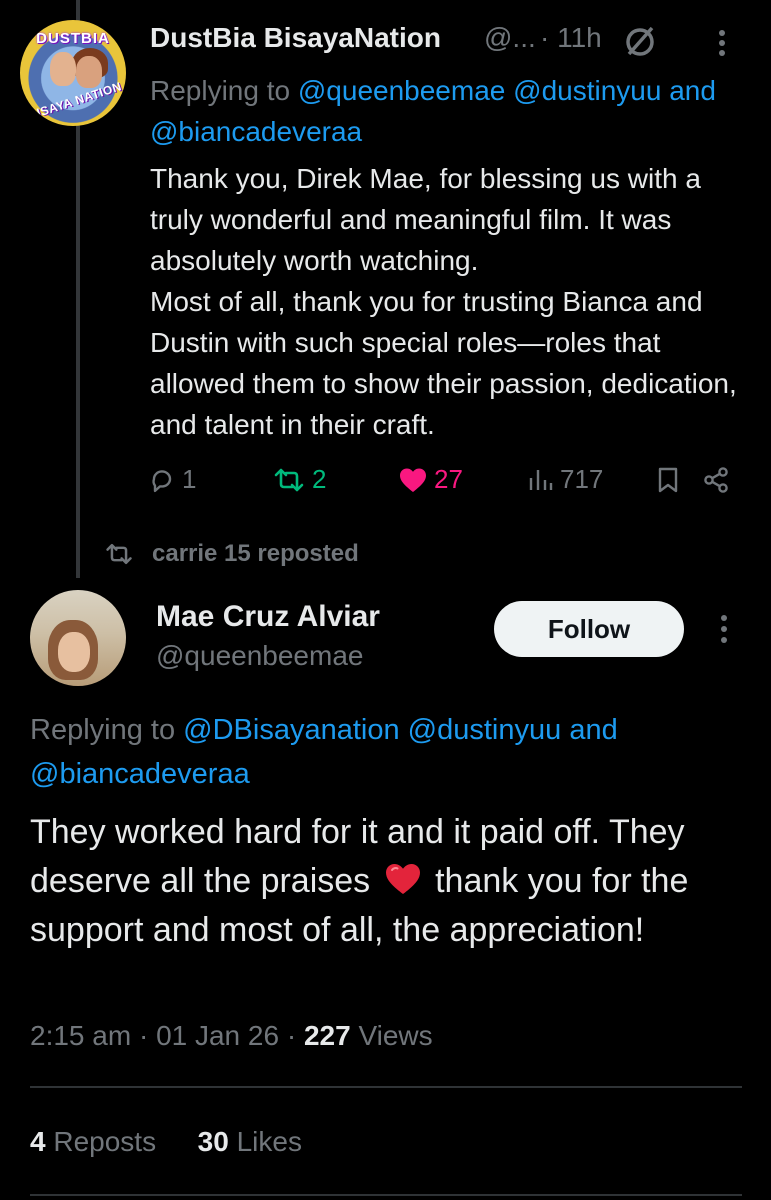  Describe the element at coordinates (571, 38) in the screenshot. I see `tweet1-timestamp: · 11h` at that location.